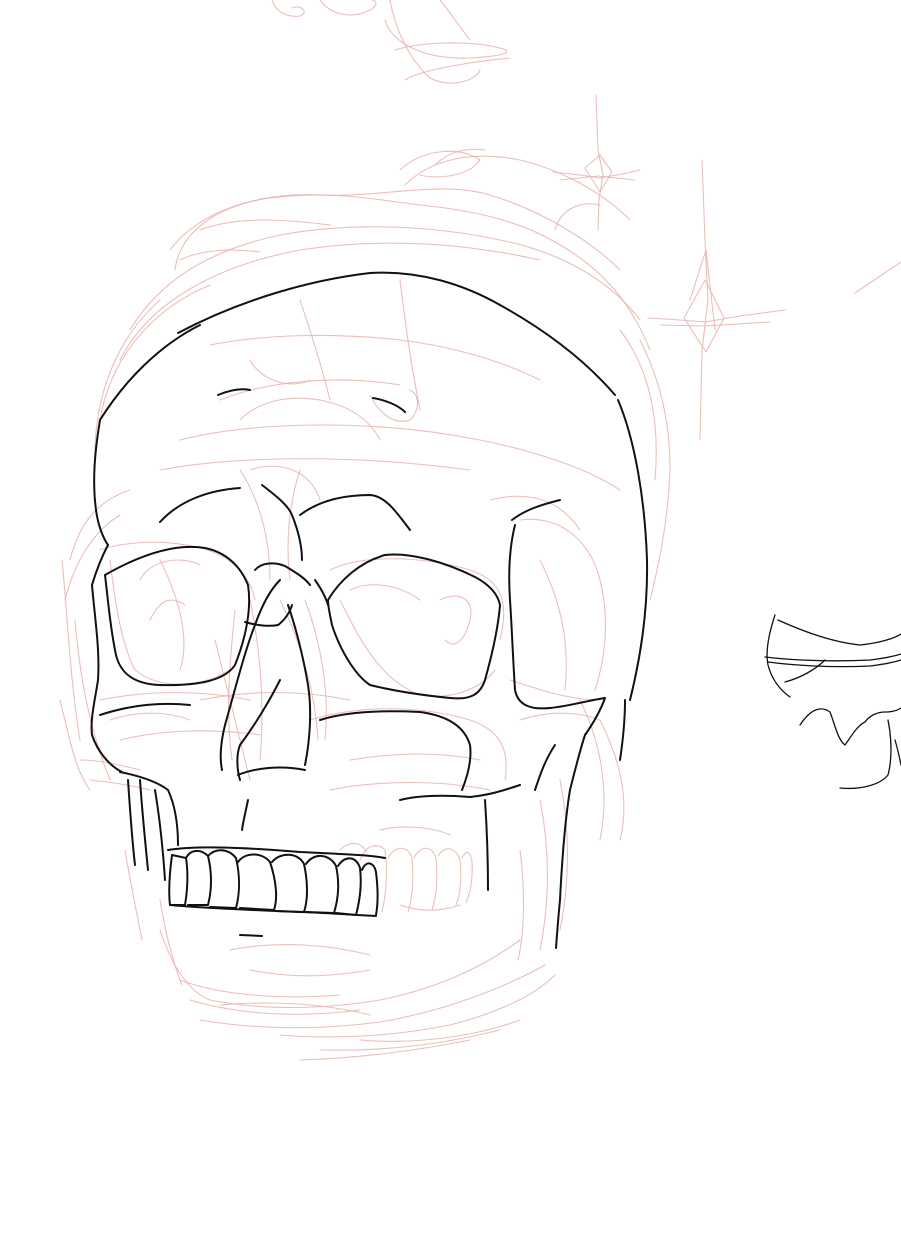 This screenshot has height=1250, width=901. What do you see at coordinates (633, 550) in the screenshot?
I see `cranium-right-side` at bounding box center [633, 550].